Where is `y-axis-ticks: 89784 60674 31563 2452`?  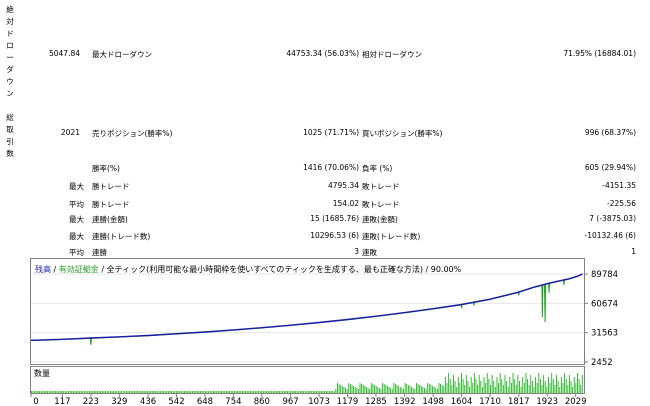
y-axis-ticks: 89784 60674 31563 2452 is located at coordinates (601, 319).